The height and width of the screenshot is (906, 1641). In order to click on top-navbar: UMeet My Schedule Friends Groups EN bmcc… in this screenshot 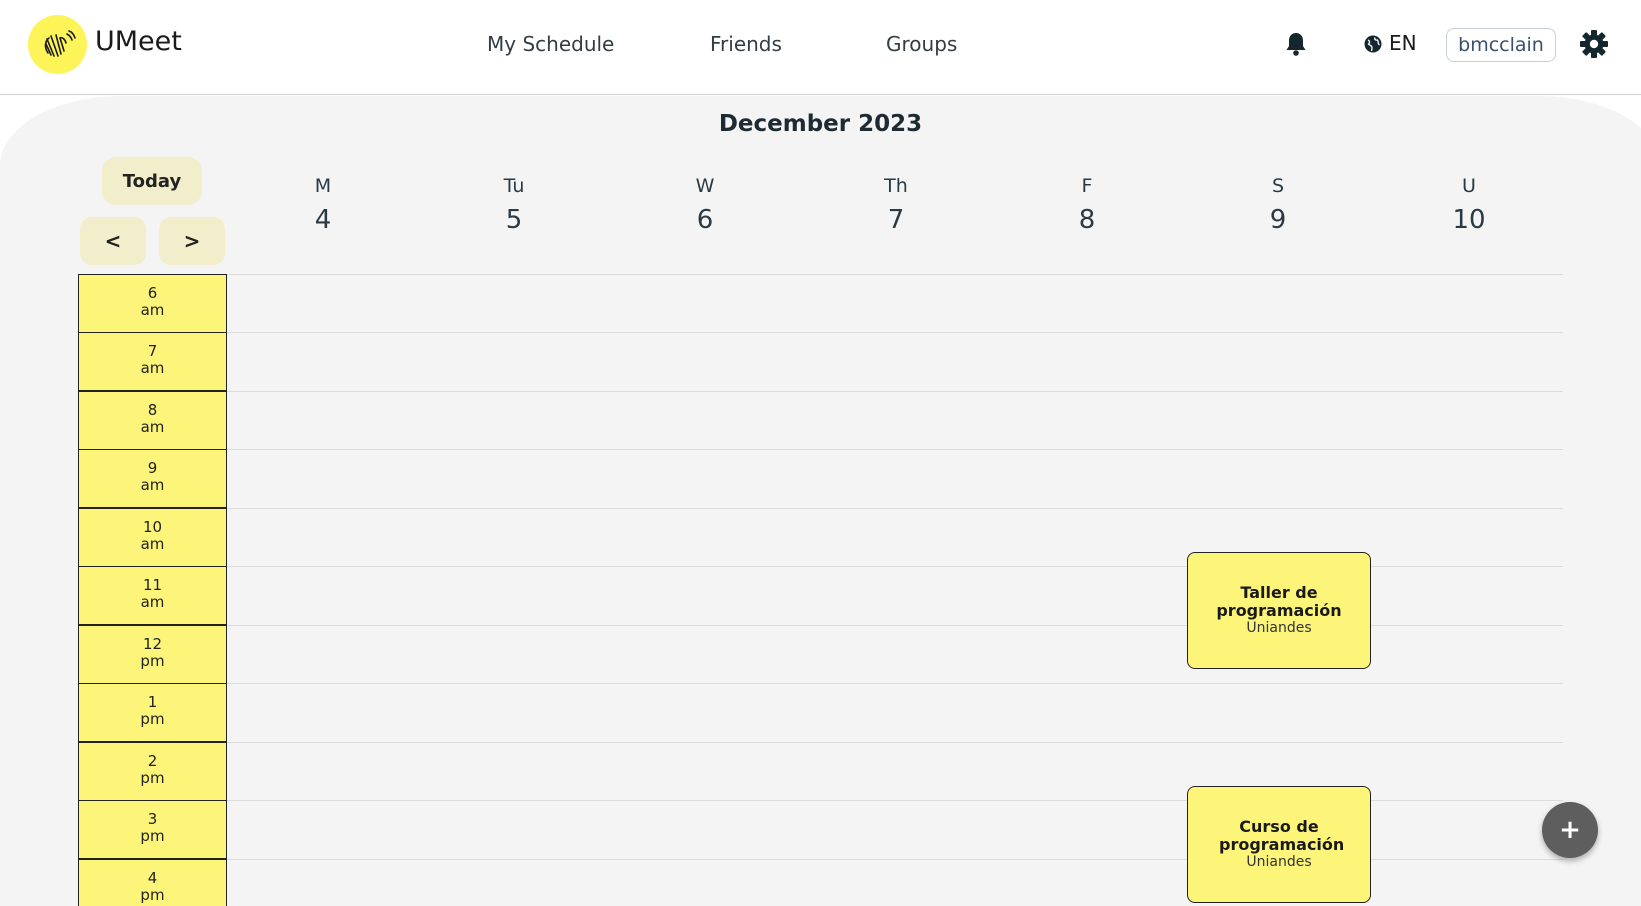, I will do `click(820, 47)`.